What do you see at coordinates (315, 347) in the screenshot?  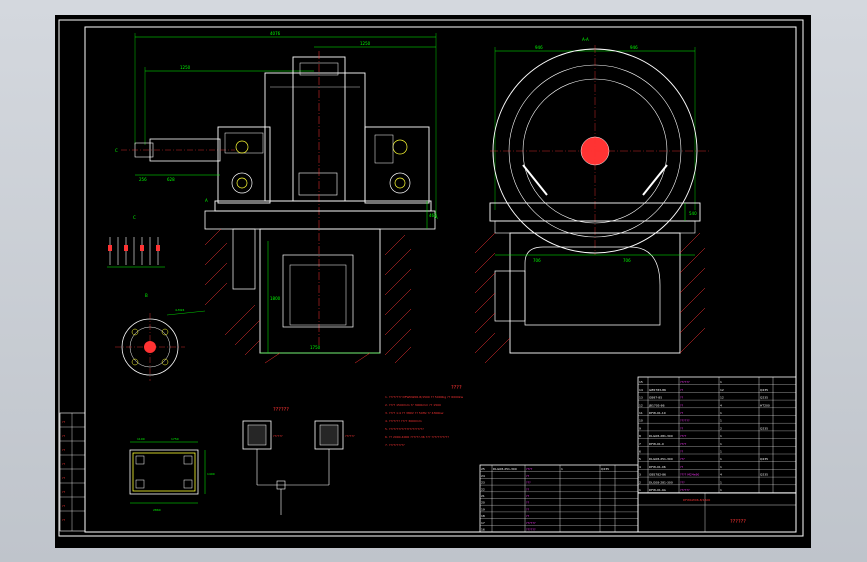 I see `dim-pit-width: 1750` at bounding box center [315, 347].